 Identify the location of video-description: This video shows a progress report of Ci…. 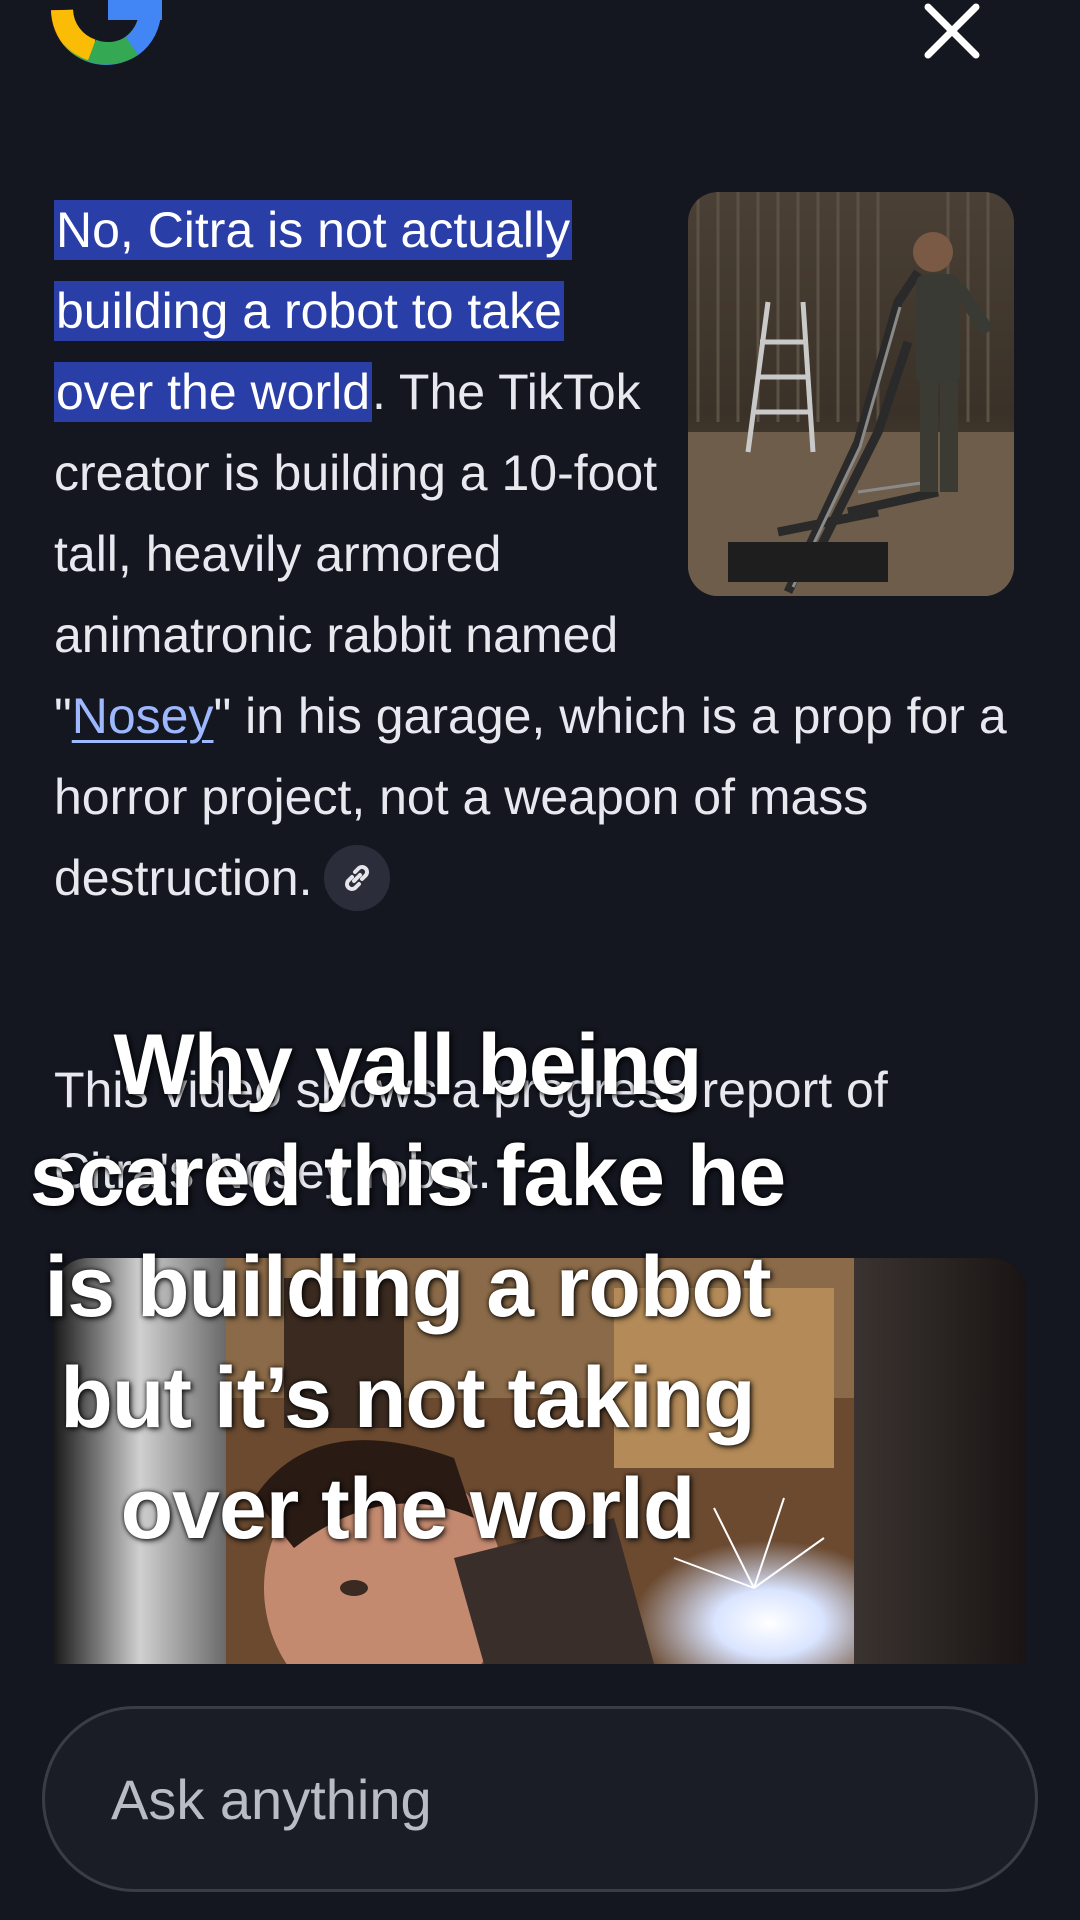
(471, 1130).